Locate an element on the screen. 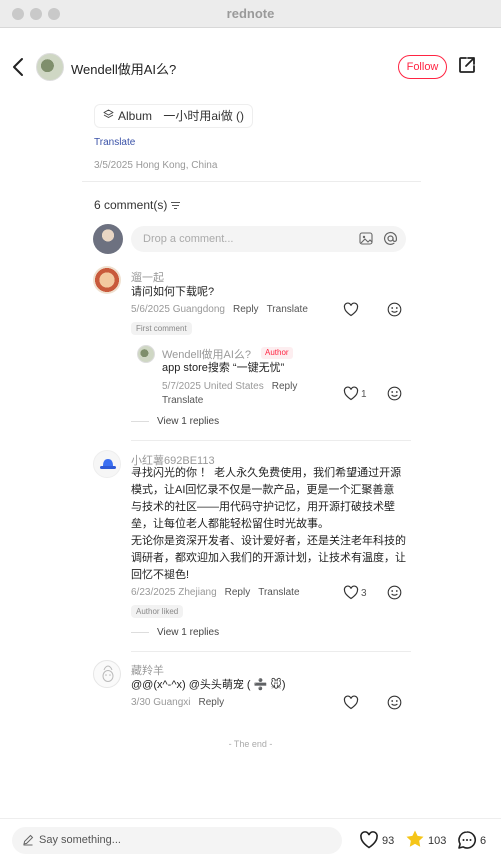 This screenshot has width=501, height=859. follow-button: Follow is located at coordinates (422, 67).